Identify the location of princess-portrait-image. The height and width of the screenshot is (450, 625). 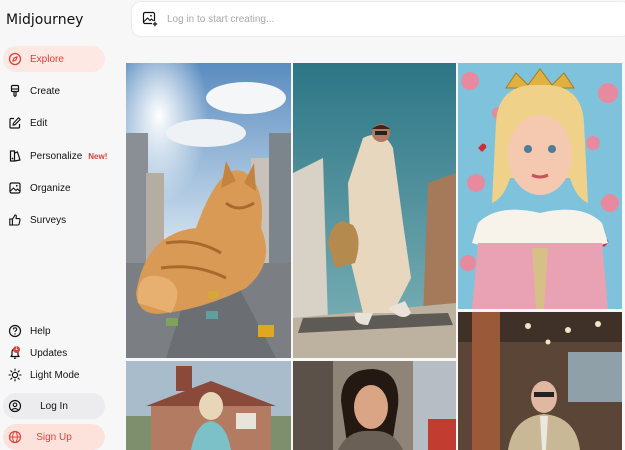
(540, 186).